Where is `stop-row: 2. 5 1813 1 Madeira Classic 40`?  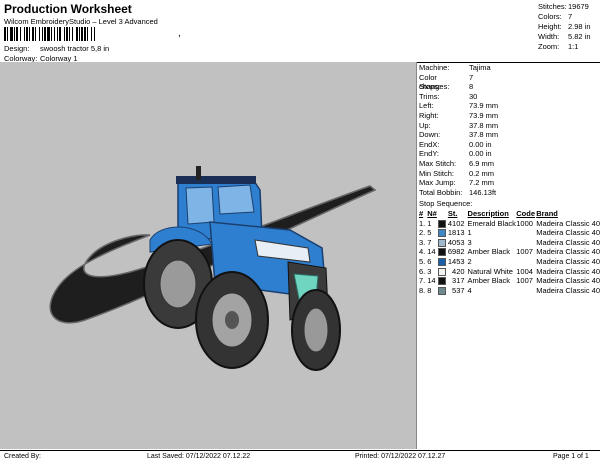 stop-row: 2. 5 1813 1 Madeira Classic 40 is located at coordinates (509, 233).